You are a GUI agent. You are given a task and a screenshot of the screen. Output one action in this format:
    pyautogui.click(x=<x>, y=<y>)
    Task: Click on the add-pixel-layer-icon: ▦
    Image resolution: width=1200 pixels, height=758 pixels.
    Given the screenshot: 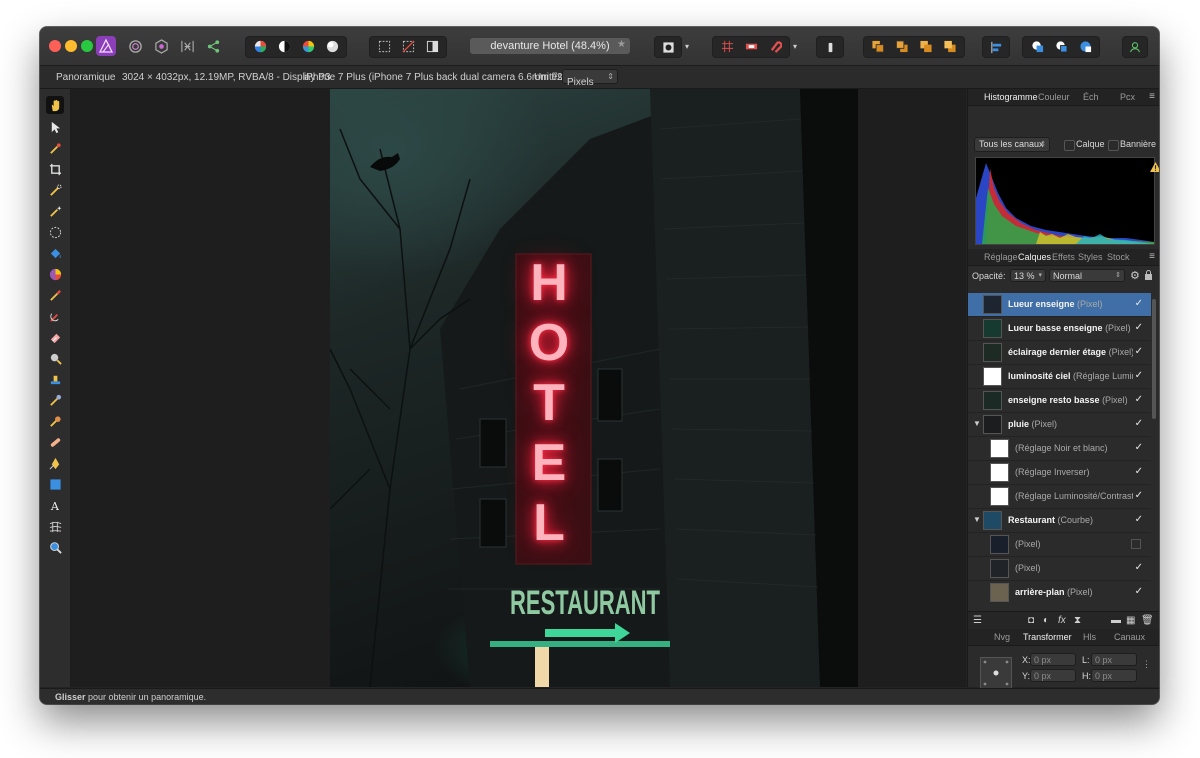 What is the action you would take?
    pyautogui.click(x=1130, y=620)
    